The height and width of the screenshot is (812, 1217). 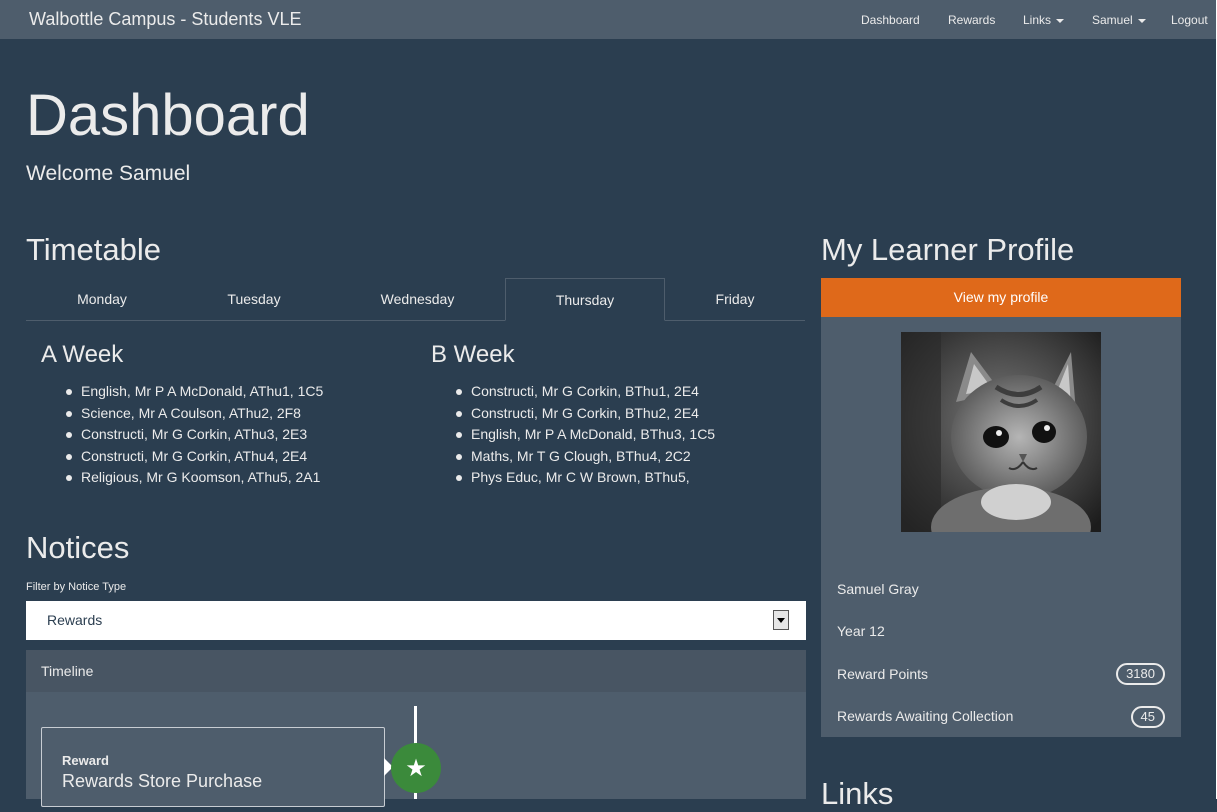 What do you see at coordinates (890, 20) in the screenshot?
I see `nav-dashboard: Dashboard` at bounding box center [890, 20].